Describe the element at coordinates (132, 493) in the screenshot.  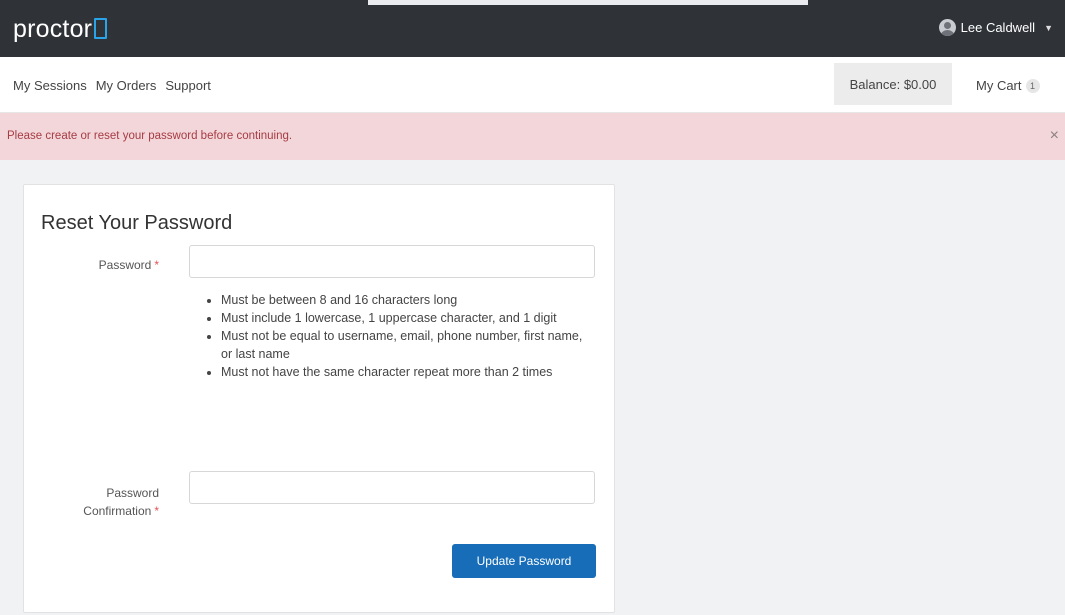
I see `confirmation-label-line1: Password` at that location.